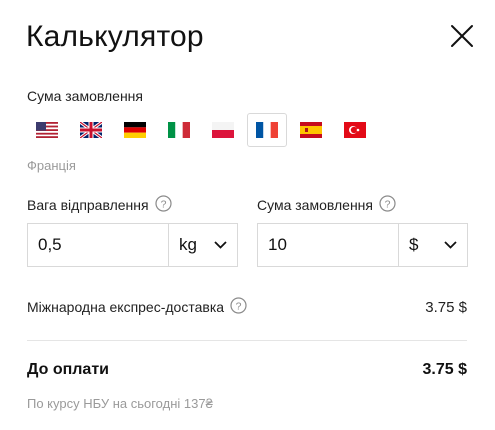 This screenshot has width=495, height=430. I want to click on currency-select: $, so click(433, 245).